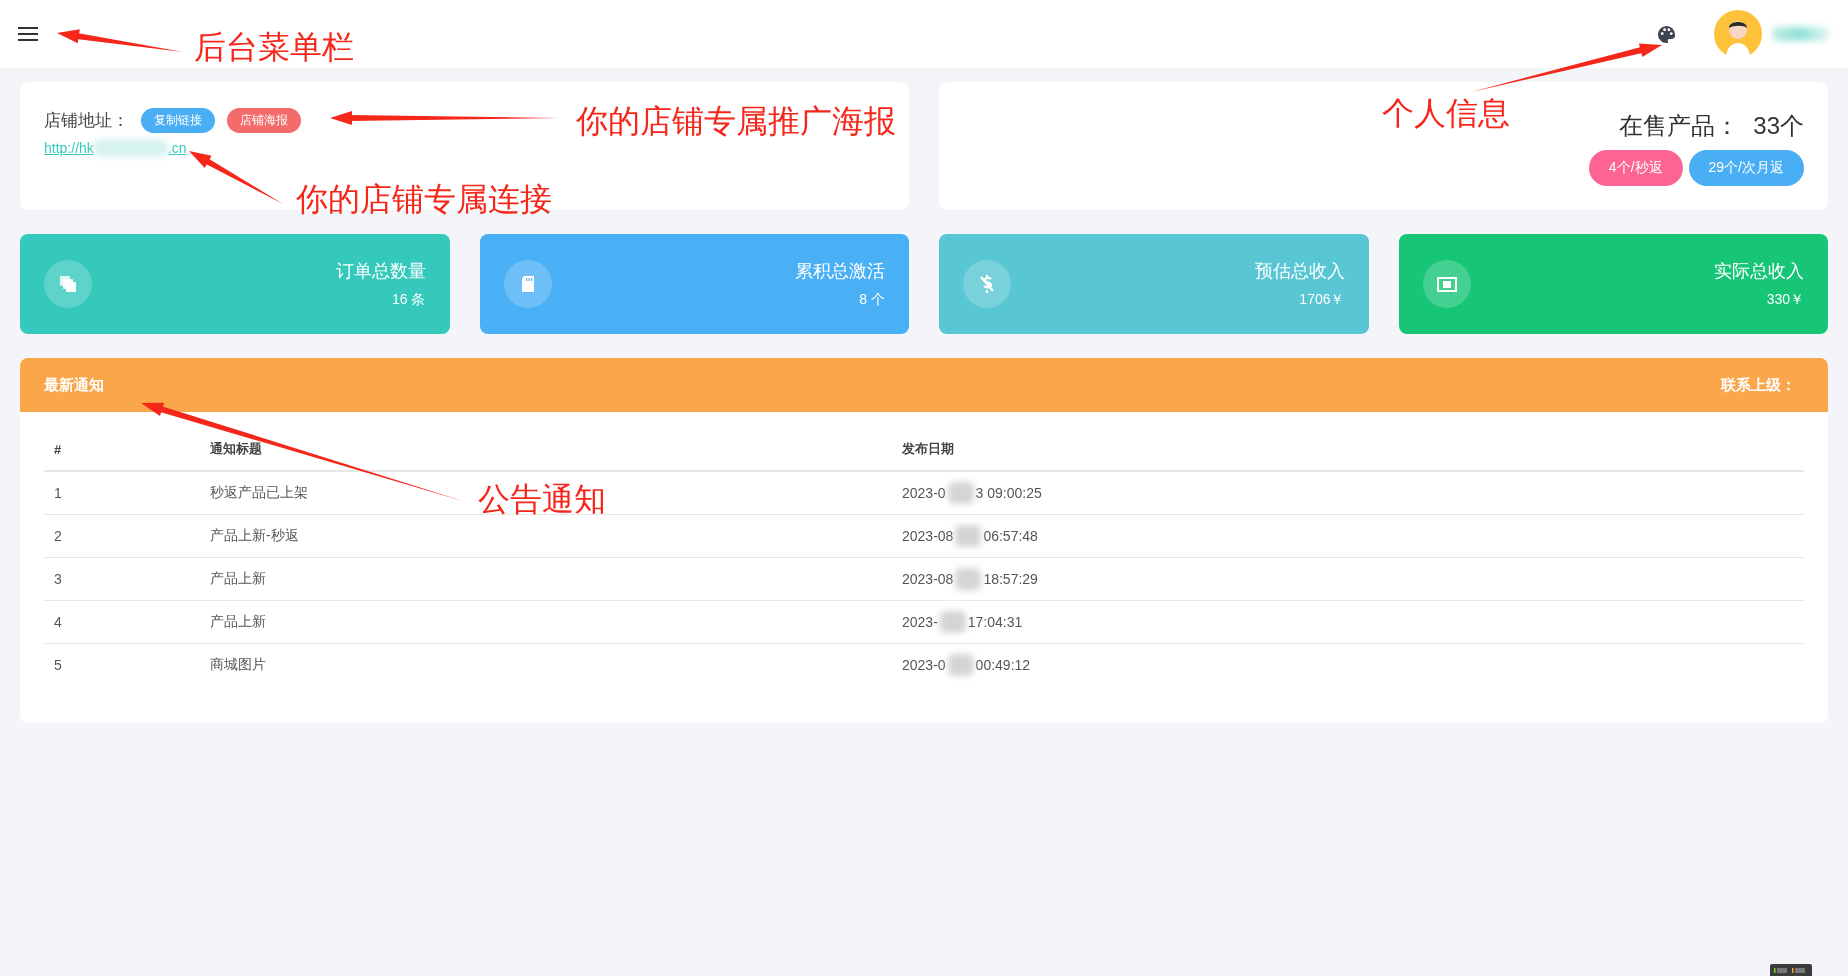  What do you see at coordinates (928, 448) in the screenshot?
I see `column-header: 发布日期` at bounding box center [928, 448].